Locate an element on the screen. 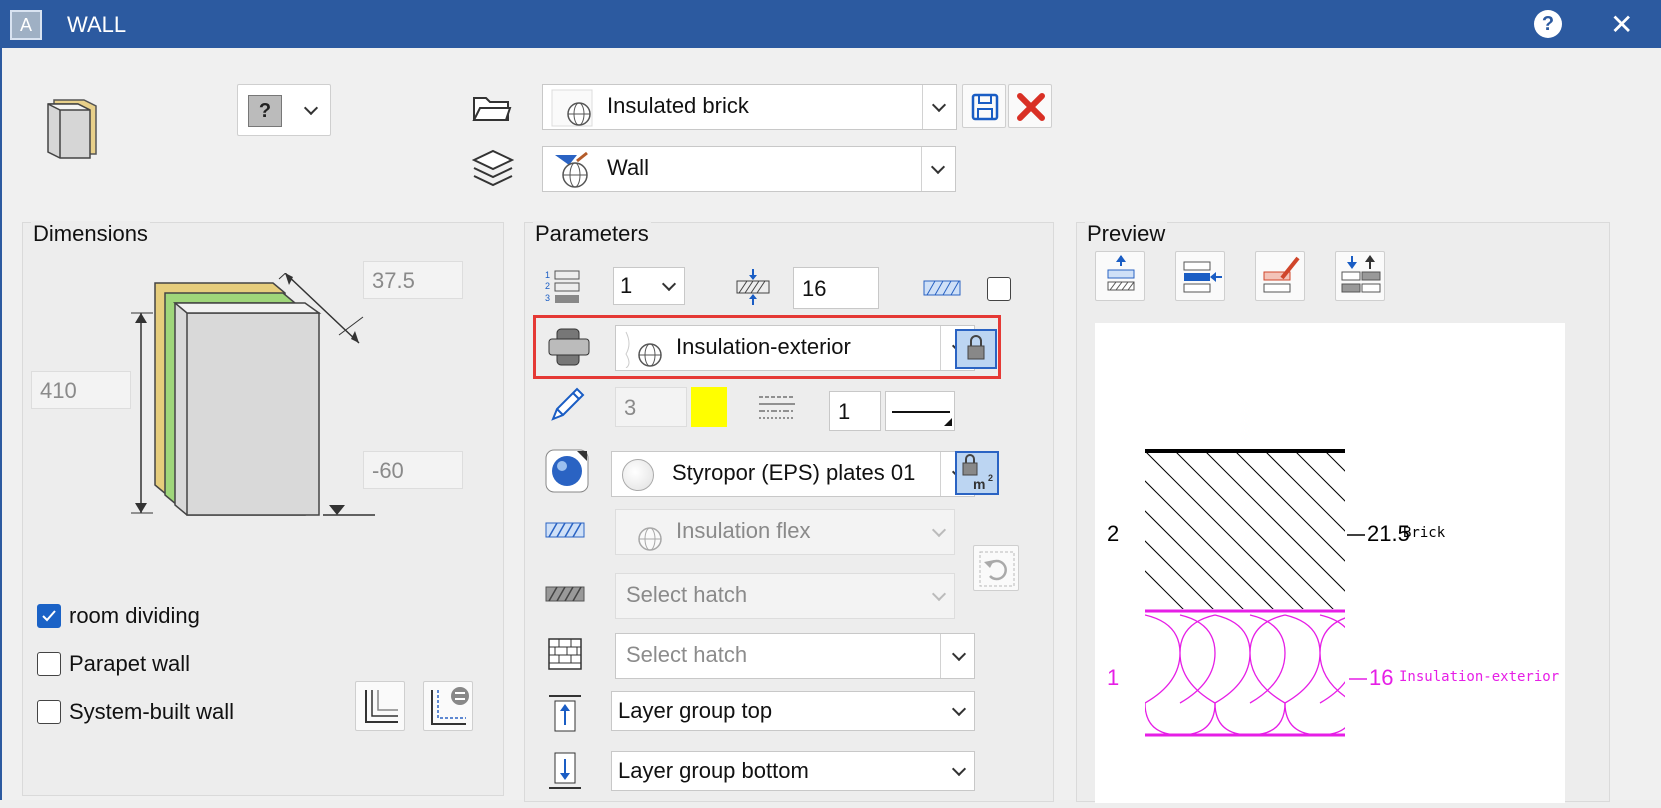 The width and height of the screenshot is (1661, 808). globe-hatch-icon is located at coordinates (572, 108).